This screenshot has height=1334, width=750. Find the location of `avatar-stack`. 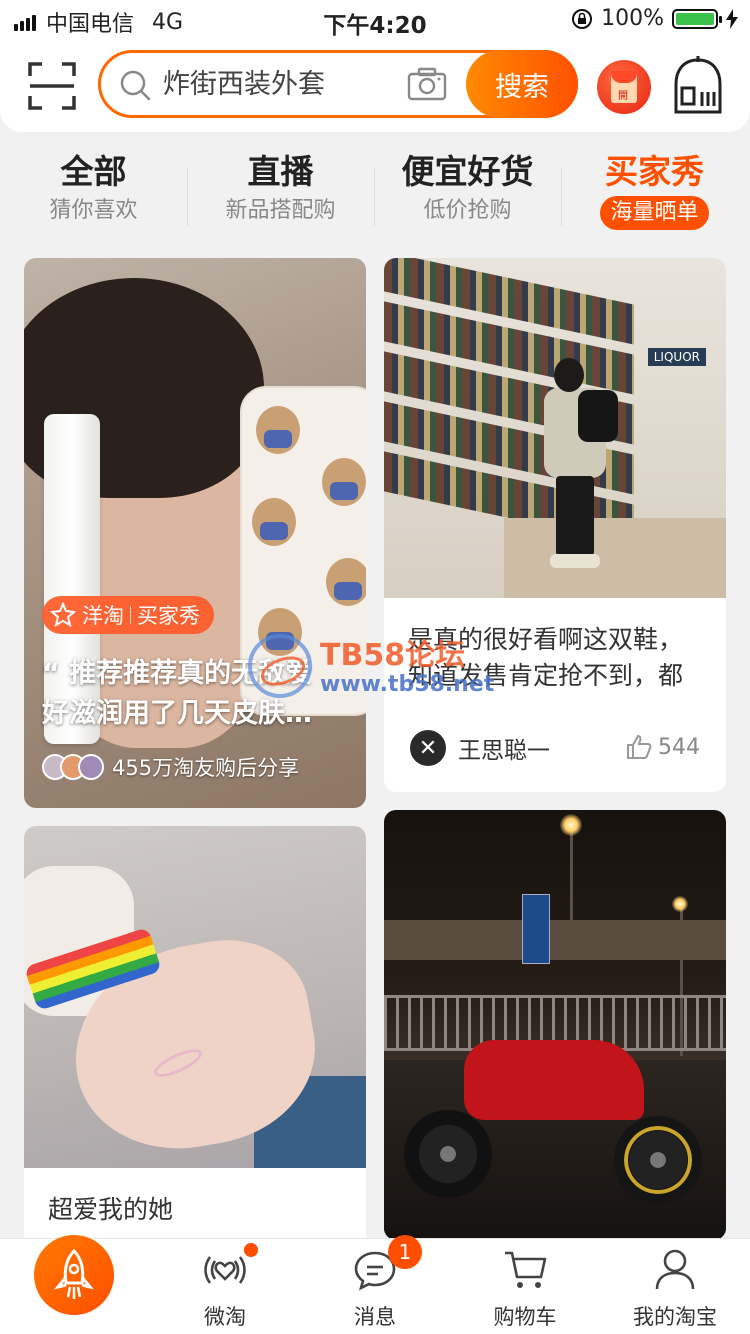

avatar-stack is located at coordinates (73, 767).